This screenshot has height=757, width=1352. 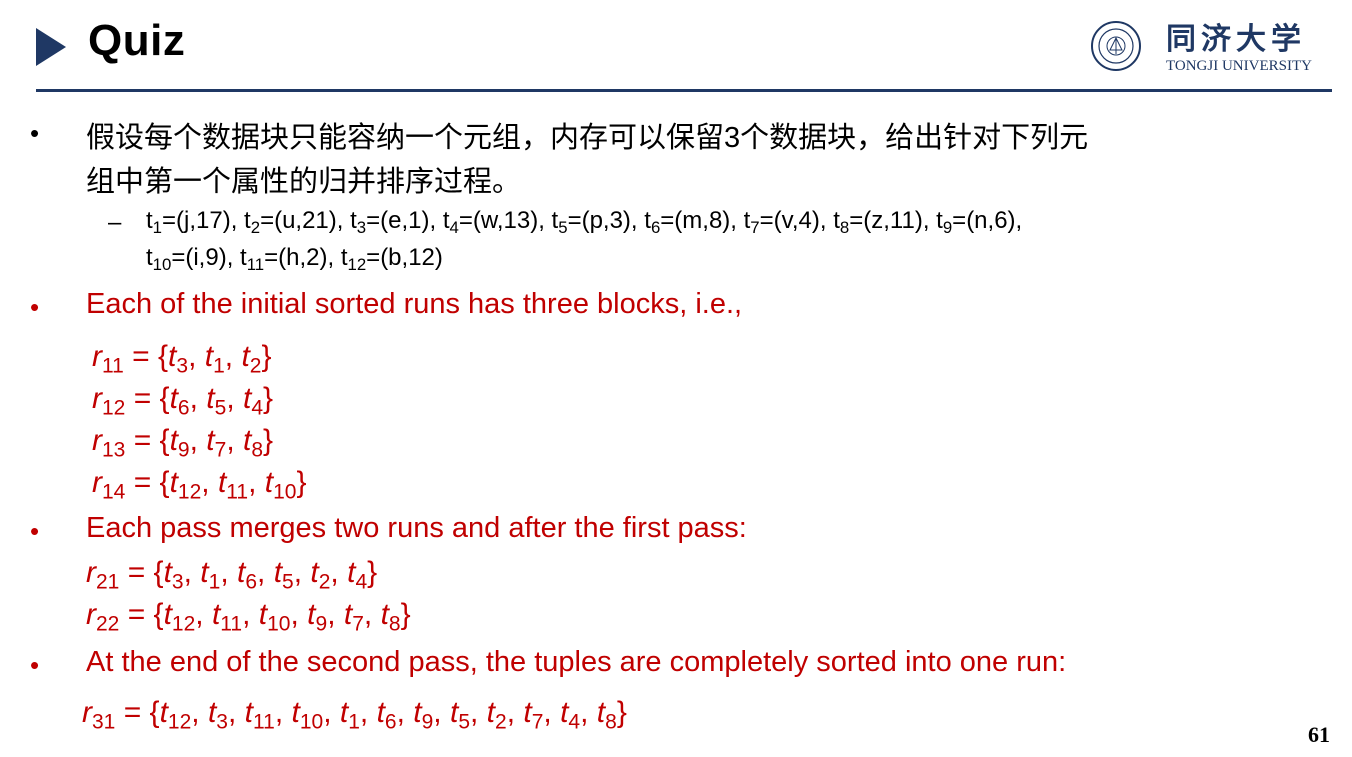 What do you see at coordinates (232, 575) in the screenshot?
I see `run-r21: r21 = {t3, t1, t6, t5, t2, t4}` at bounding box center [232, 575].